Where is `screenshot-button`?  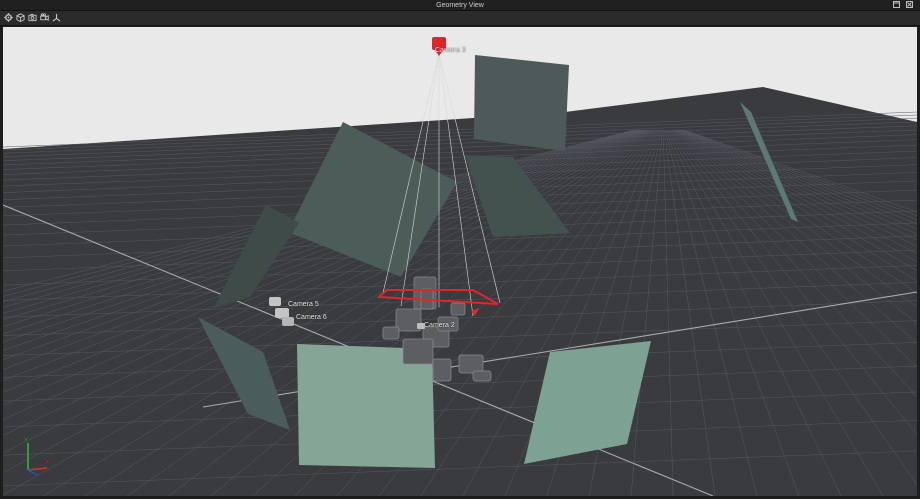
screenshot-button is located at coordinates (32, 18).